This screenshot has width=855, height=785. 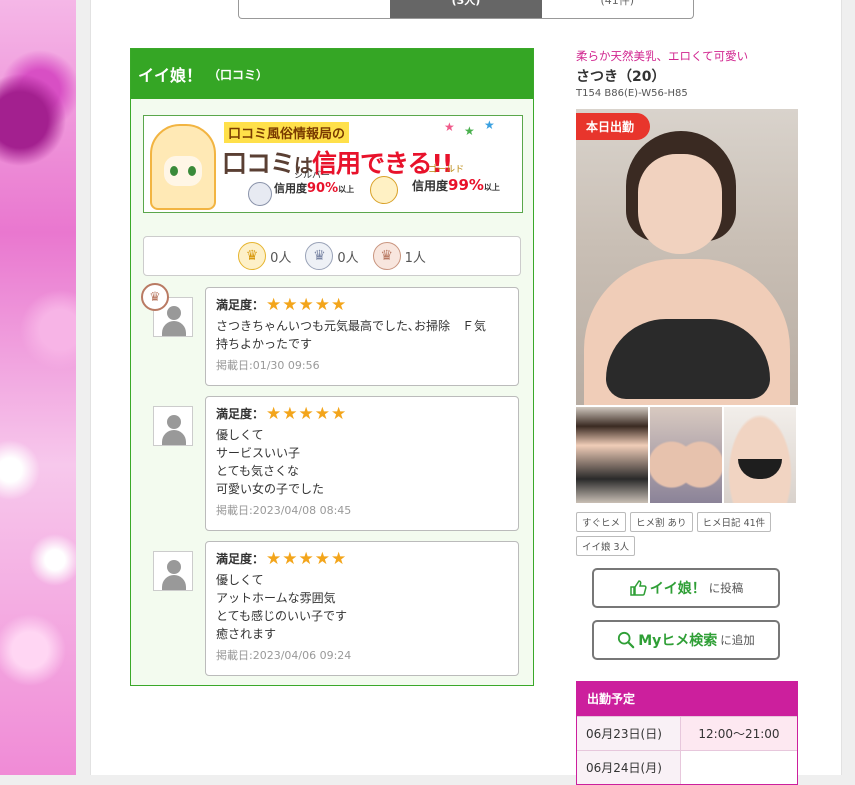 What do you see at coordinates (734, 522) in the screenshot?
I see `tag-hime-diary: ヒメ日記 41件` at bounding box center [734, 522].